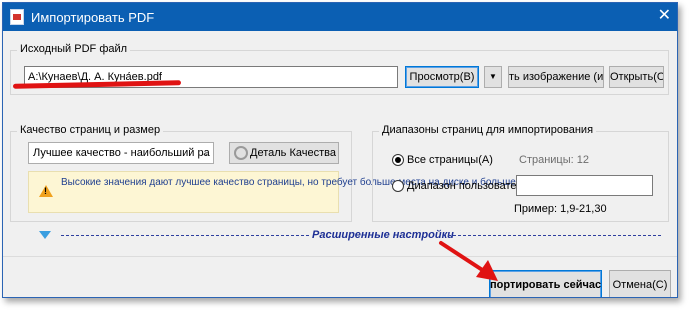  I want to click on warning-icon, so click(46, 191).